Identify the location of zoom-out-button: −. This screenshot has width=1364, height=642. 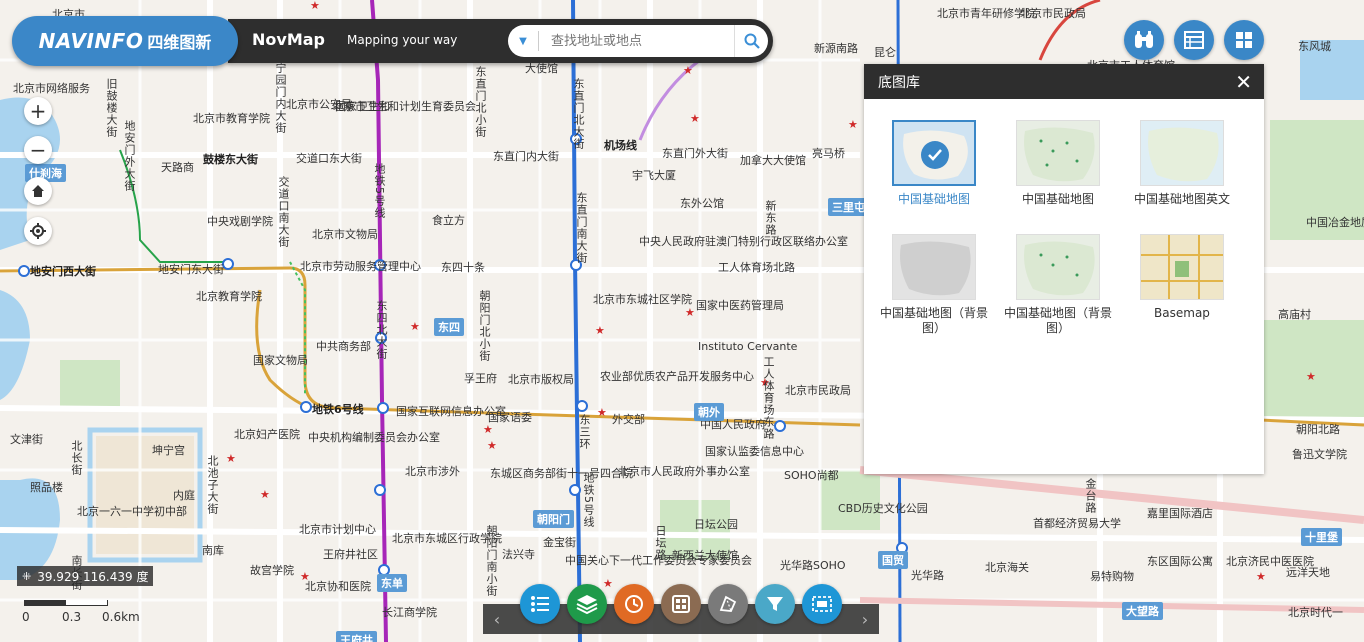
(38, 150).